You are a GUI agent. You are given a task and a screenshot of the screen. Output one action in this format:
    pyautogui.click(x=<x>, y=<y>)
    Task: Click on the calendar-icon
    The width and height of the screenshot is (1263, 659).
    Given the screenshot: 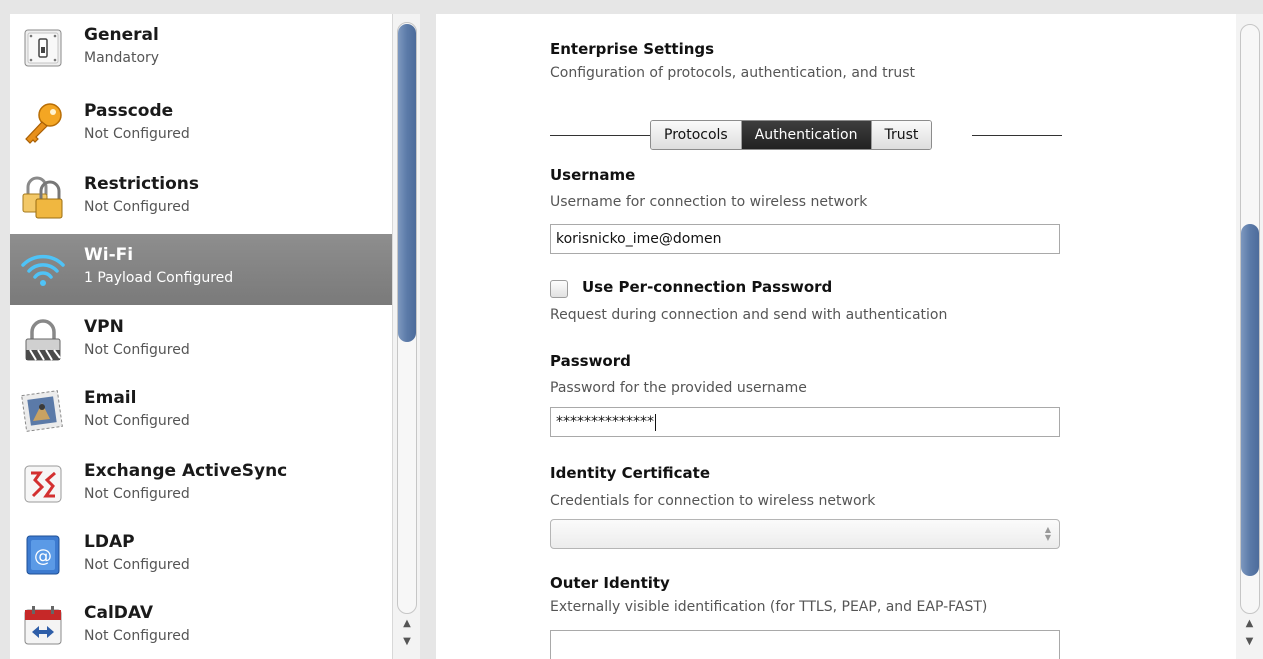 What is the action you would take?
    pyautogui.click(x=43, y=626)
    